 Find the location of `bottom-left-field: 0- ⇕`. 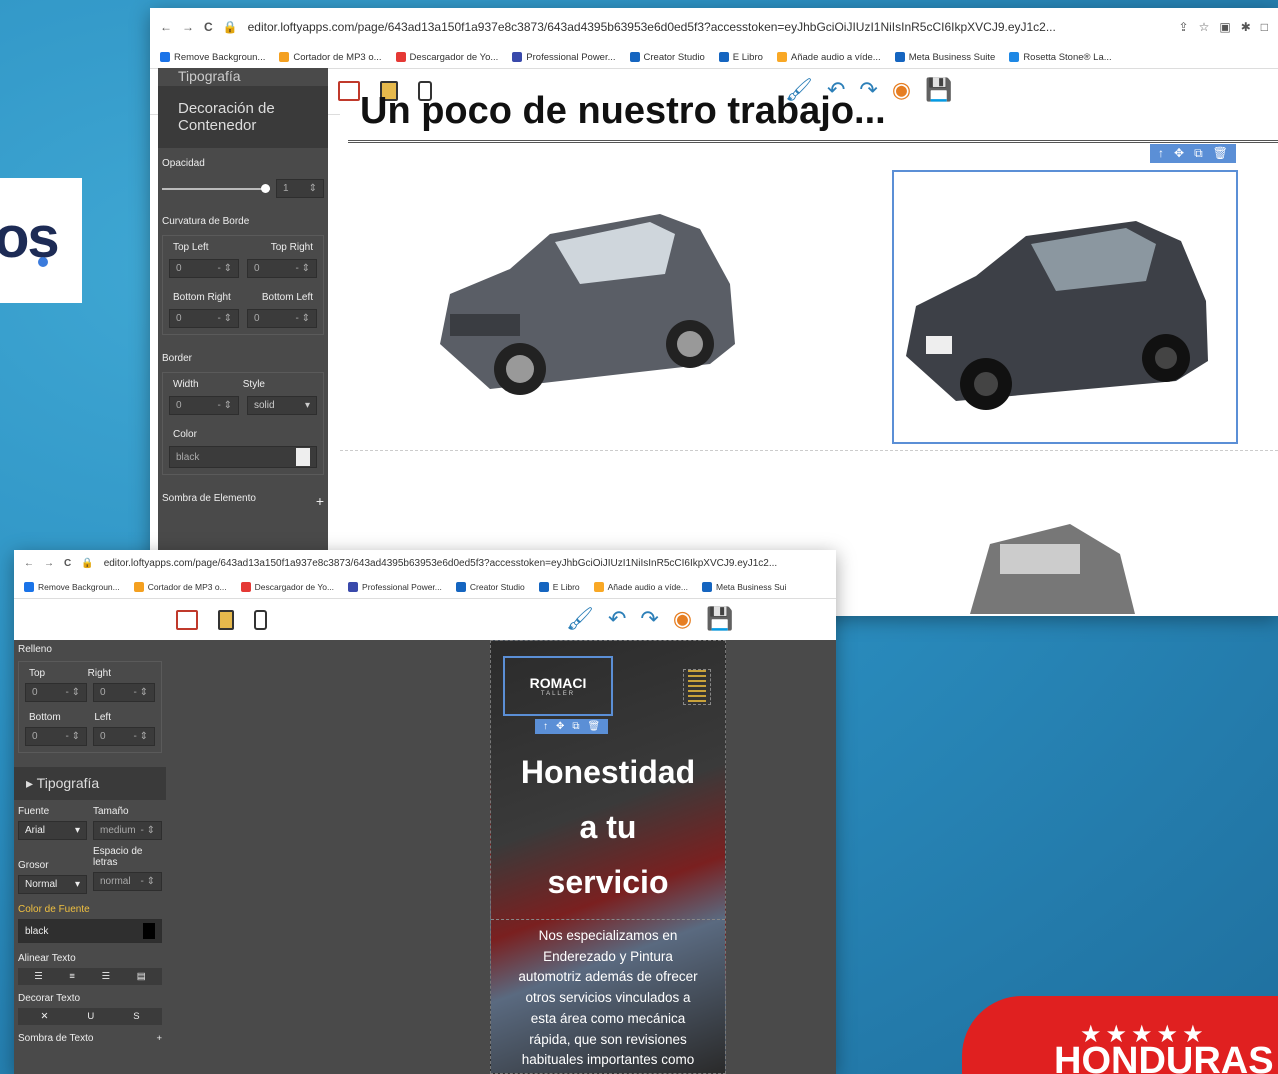

bottom-left-field: 0- ⇕ is located at coordinates (282, 318).